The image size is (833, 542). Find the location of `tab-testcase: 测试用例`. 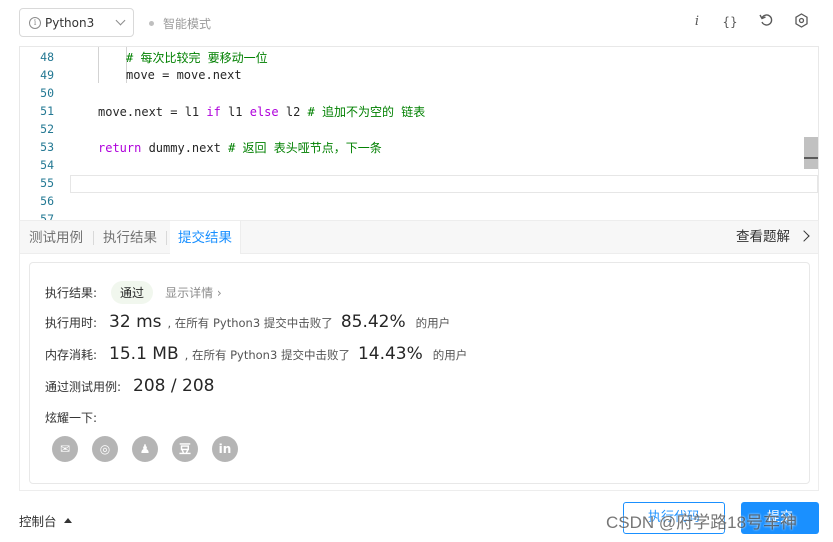

tab-testcase: 测试用例 is located at coordinates (56, 237).